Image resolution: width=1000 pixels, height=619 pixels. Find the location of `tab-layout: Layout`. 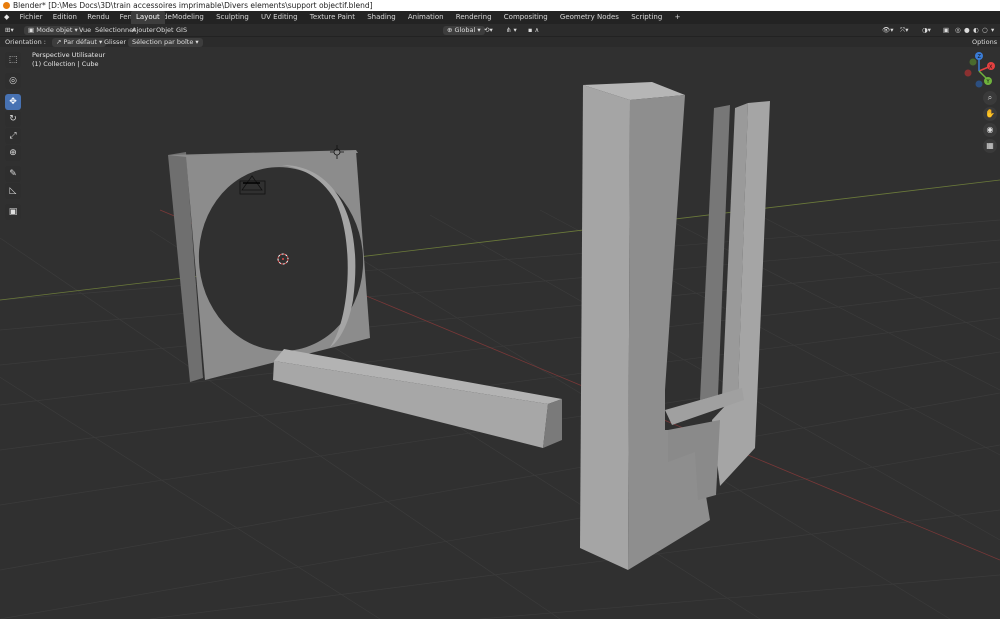

tab-layout: Layout is located at coordinates (148, 17).